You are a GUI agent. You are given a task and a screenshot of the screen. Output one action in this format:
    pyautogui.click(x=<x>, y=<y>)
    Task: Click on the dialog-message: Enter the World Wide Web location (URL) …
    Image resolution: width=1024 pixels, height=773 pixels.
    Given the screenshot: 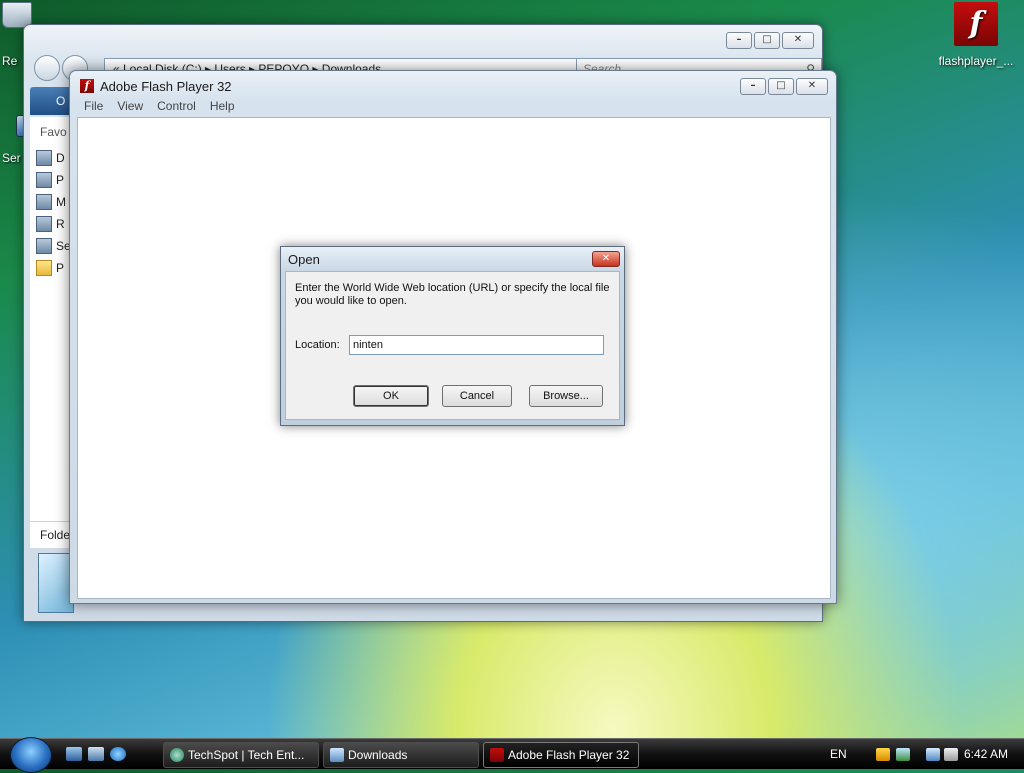 What is the action you would take?
    pyautogui.click(x=452, y=294)
    